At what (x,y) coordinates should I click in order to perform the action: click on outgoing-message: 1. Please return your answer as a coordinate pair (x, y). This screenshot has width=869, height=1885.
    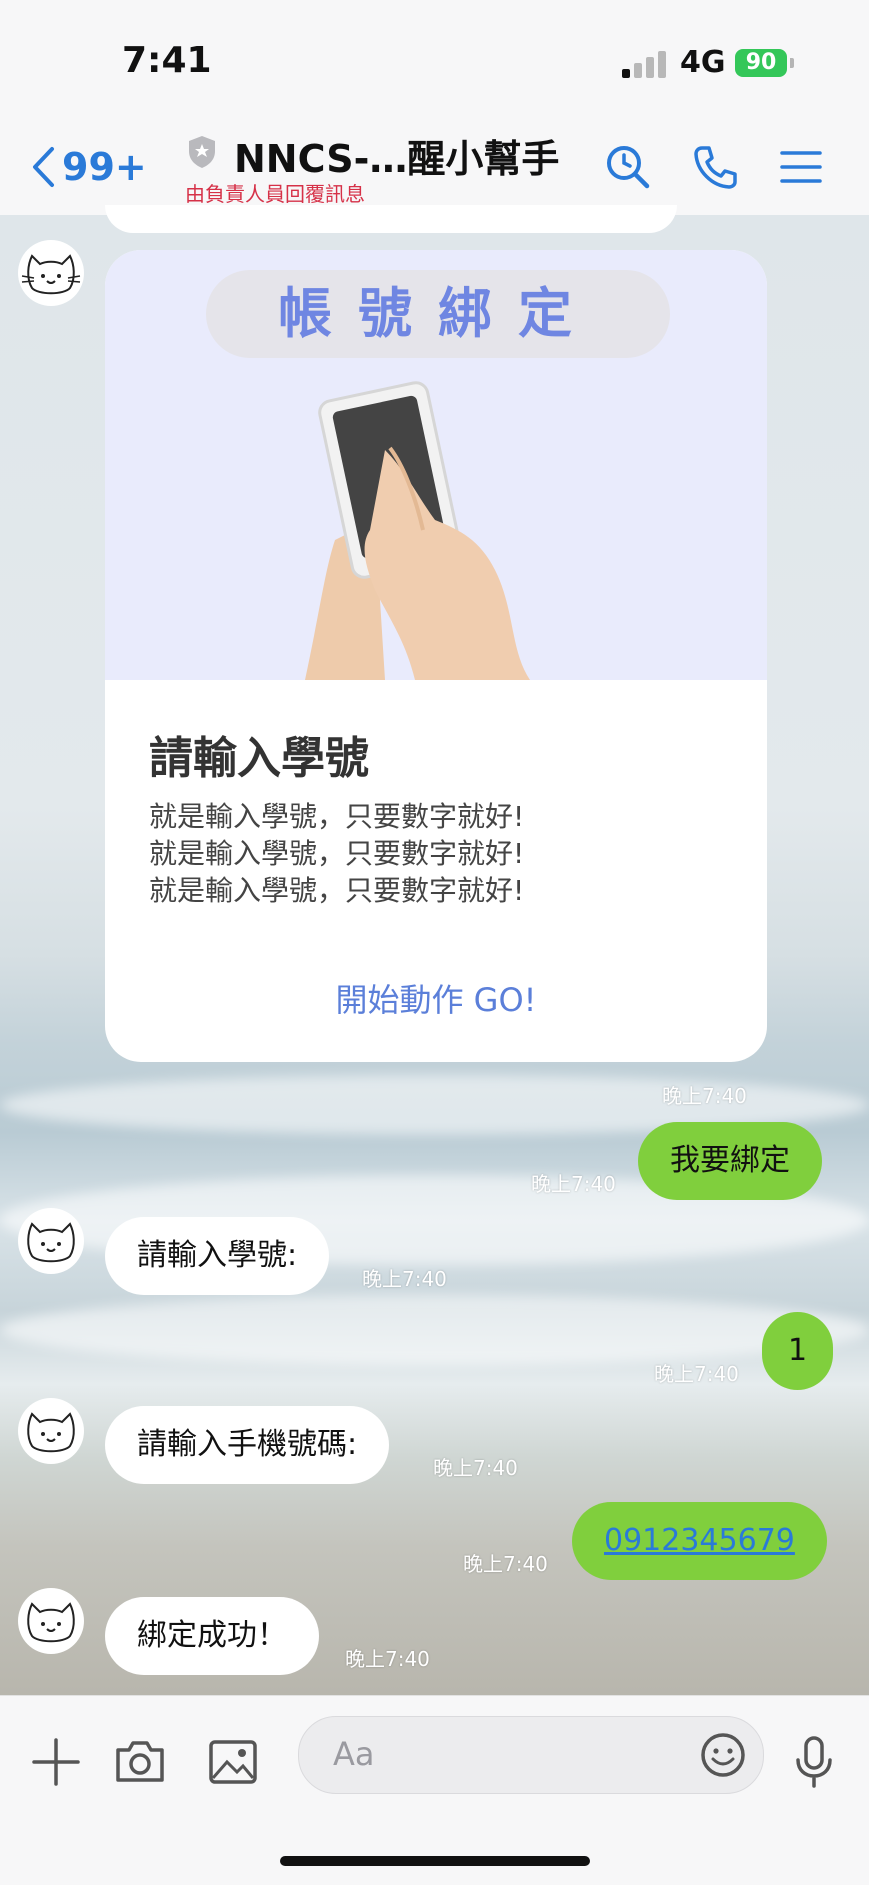
    Looking at the image, I should click on (798, 1351).